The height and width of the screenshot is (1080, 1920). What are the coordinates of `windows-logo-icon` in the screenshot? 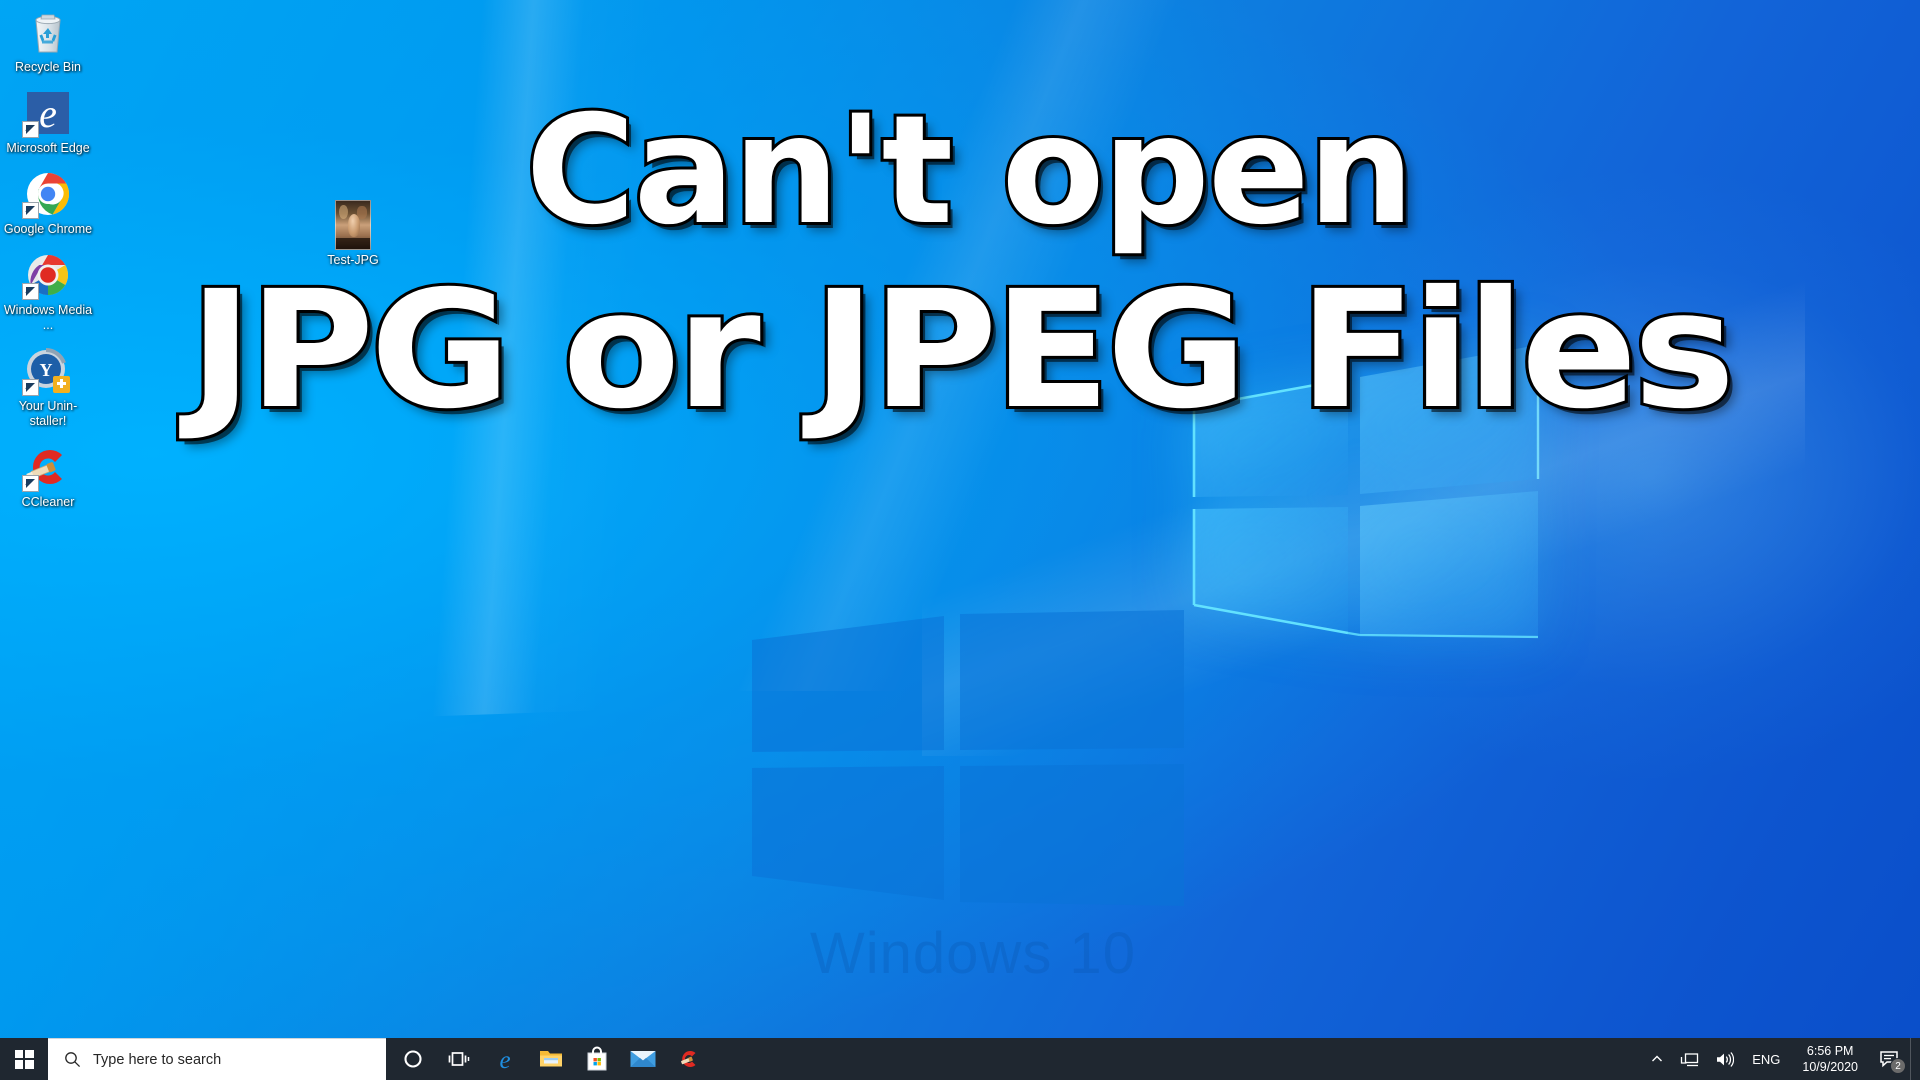 It's located at (24, 1059).